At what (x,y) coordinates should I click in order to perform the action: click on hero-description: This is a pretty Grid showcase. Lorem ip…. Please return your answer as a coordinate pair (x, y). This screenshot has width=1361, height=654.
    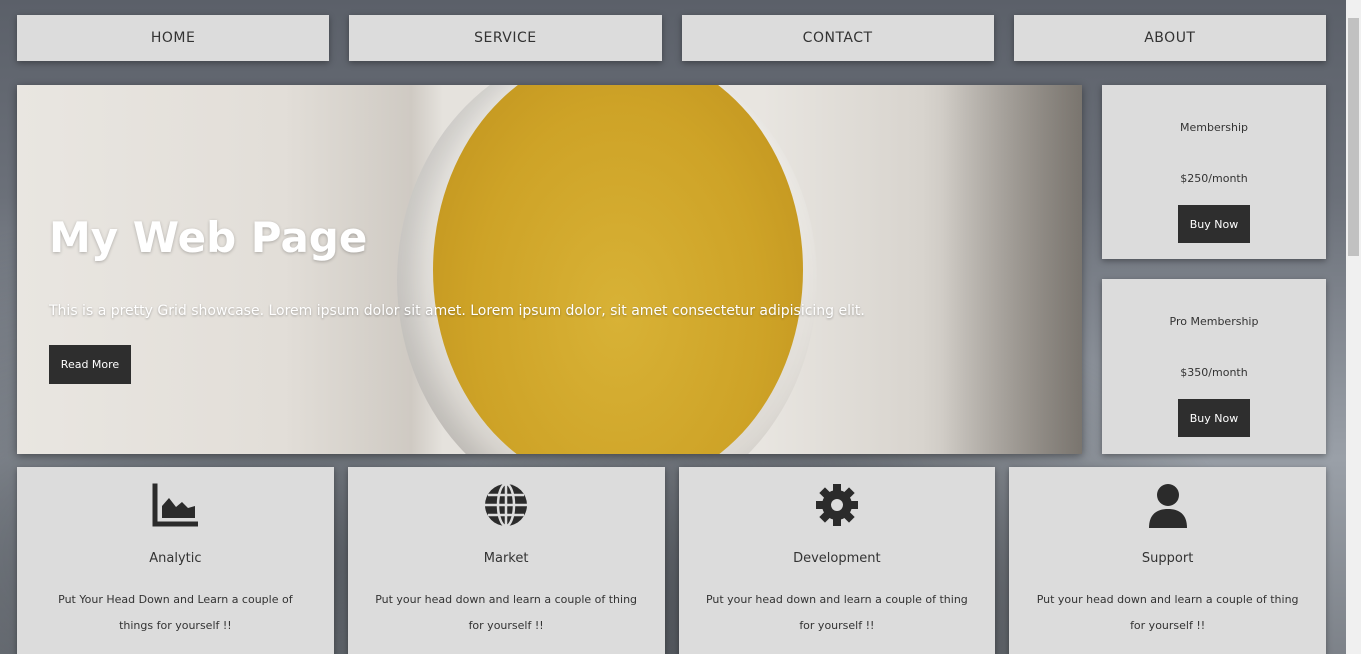
    Looking at the image, I should click on (457, 311).